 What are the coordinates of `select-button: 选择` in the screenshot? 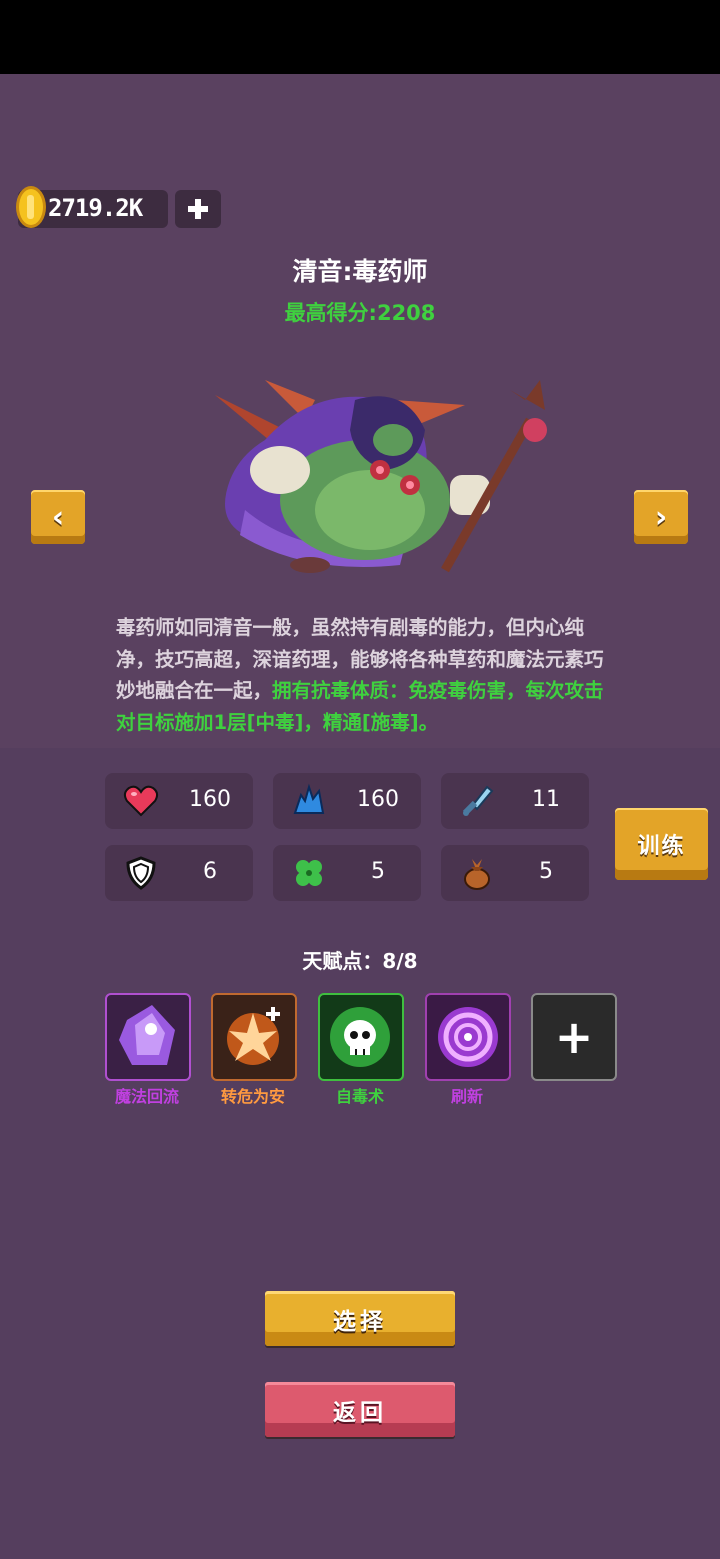 It's located at (360, 1318).